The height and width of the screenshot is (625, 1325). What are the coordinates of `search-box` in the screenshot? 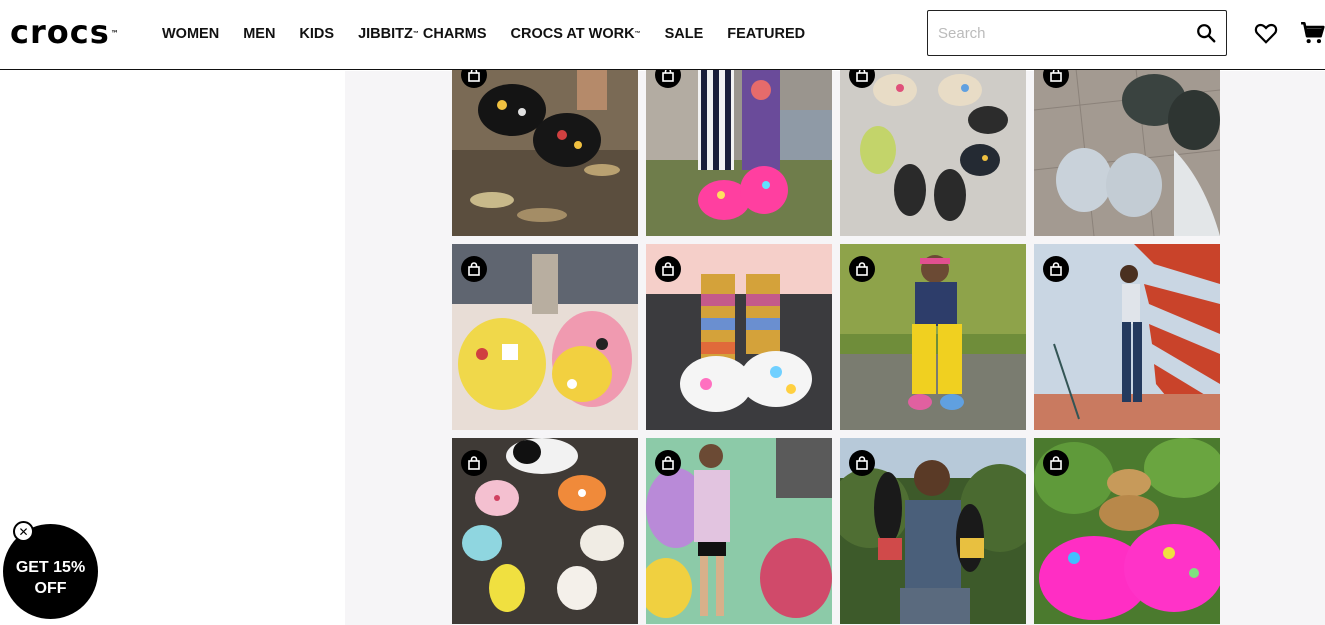 It's located at (1077, 33).